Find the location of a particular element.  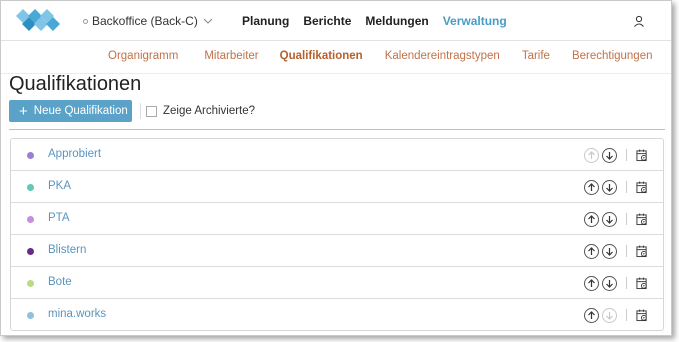

subnav-mitarbeiter: Mitarbeiter is located at coordinates (231, 56).